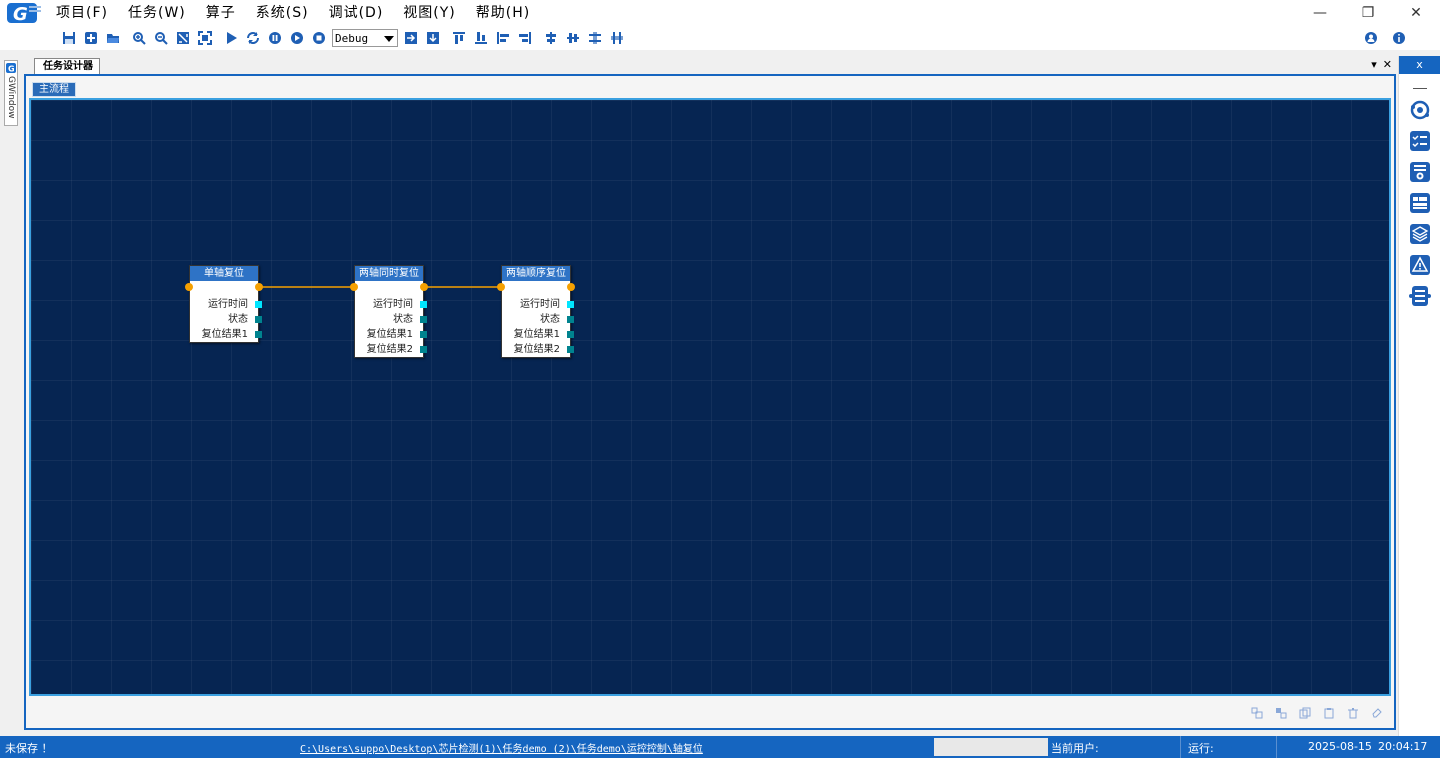  I want to click on align-center-v-icon, so click(551, 38).